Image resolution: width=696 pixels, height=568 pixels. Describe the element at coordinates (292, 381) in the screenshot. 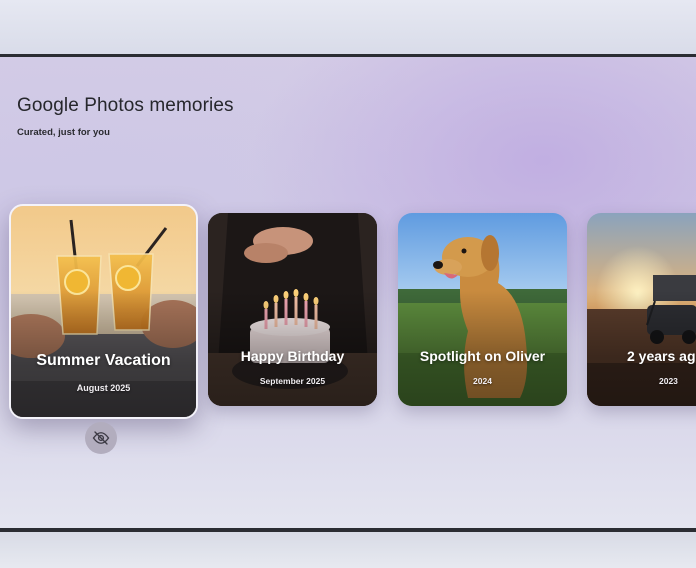

I see `memory-card-date: September 2025` at that location.